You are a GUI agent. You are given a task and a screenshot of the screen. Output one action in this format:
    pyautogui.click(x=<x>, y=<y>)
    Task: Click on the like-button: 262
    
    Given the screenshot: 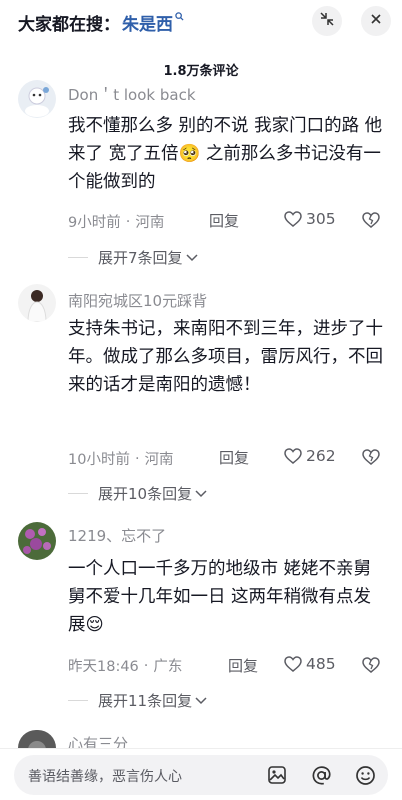 What is the action you would take?
    pyautogui.click(x=310, y=456)
    